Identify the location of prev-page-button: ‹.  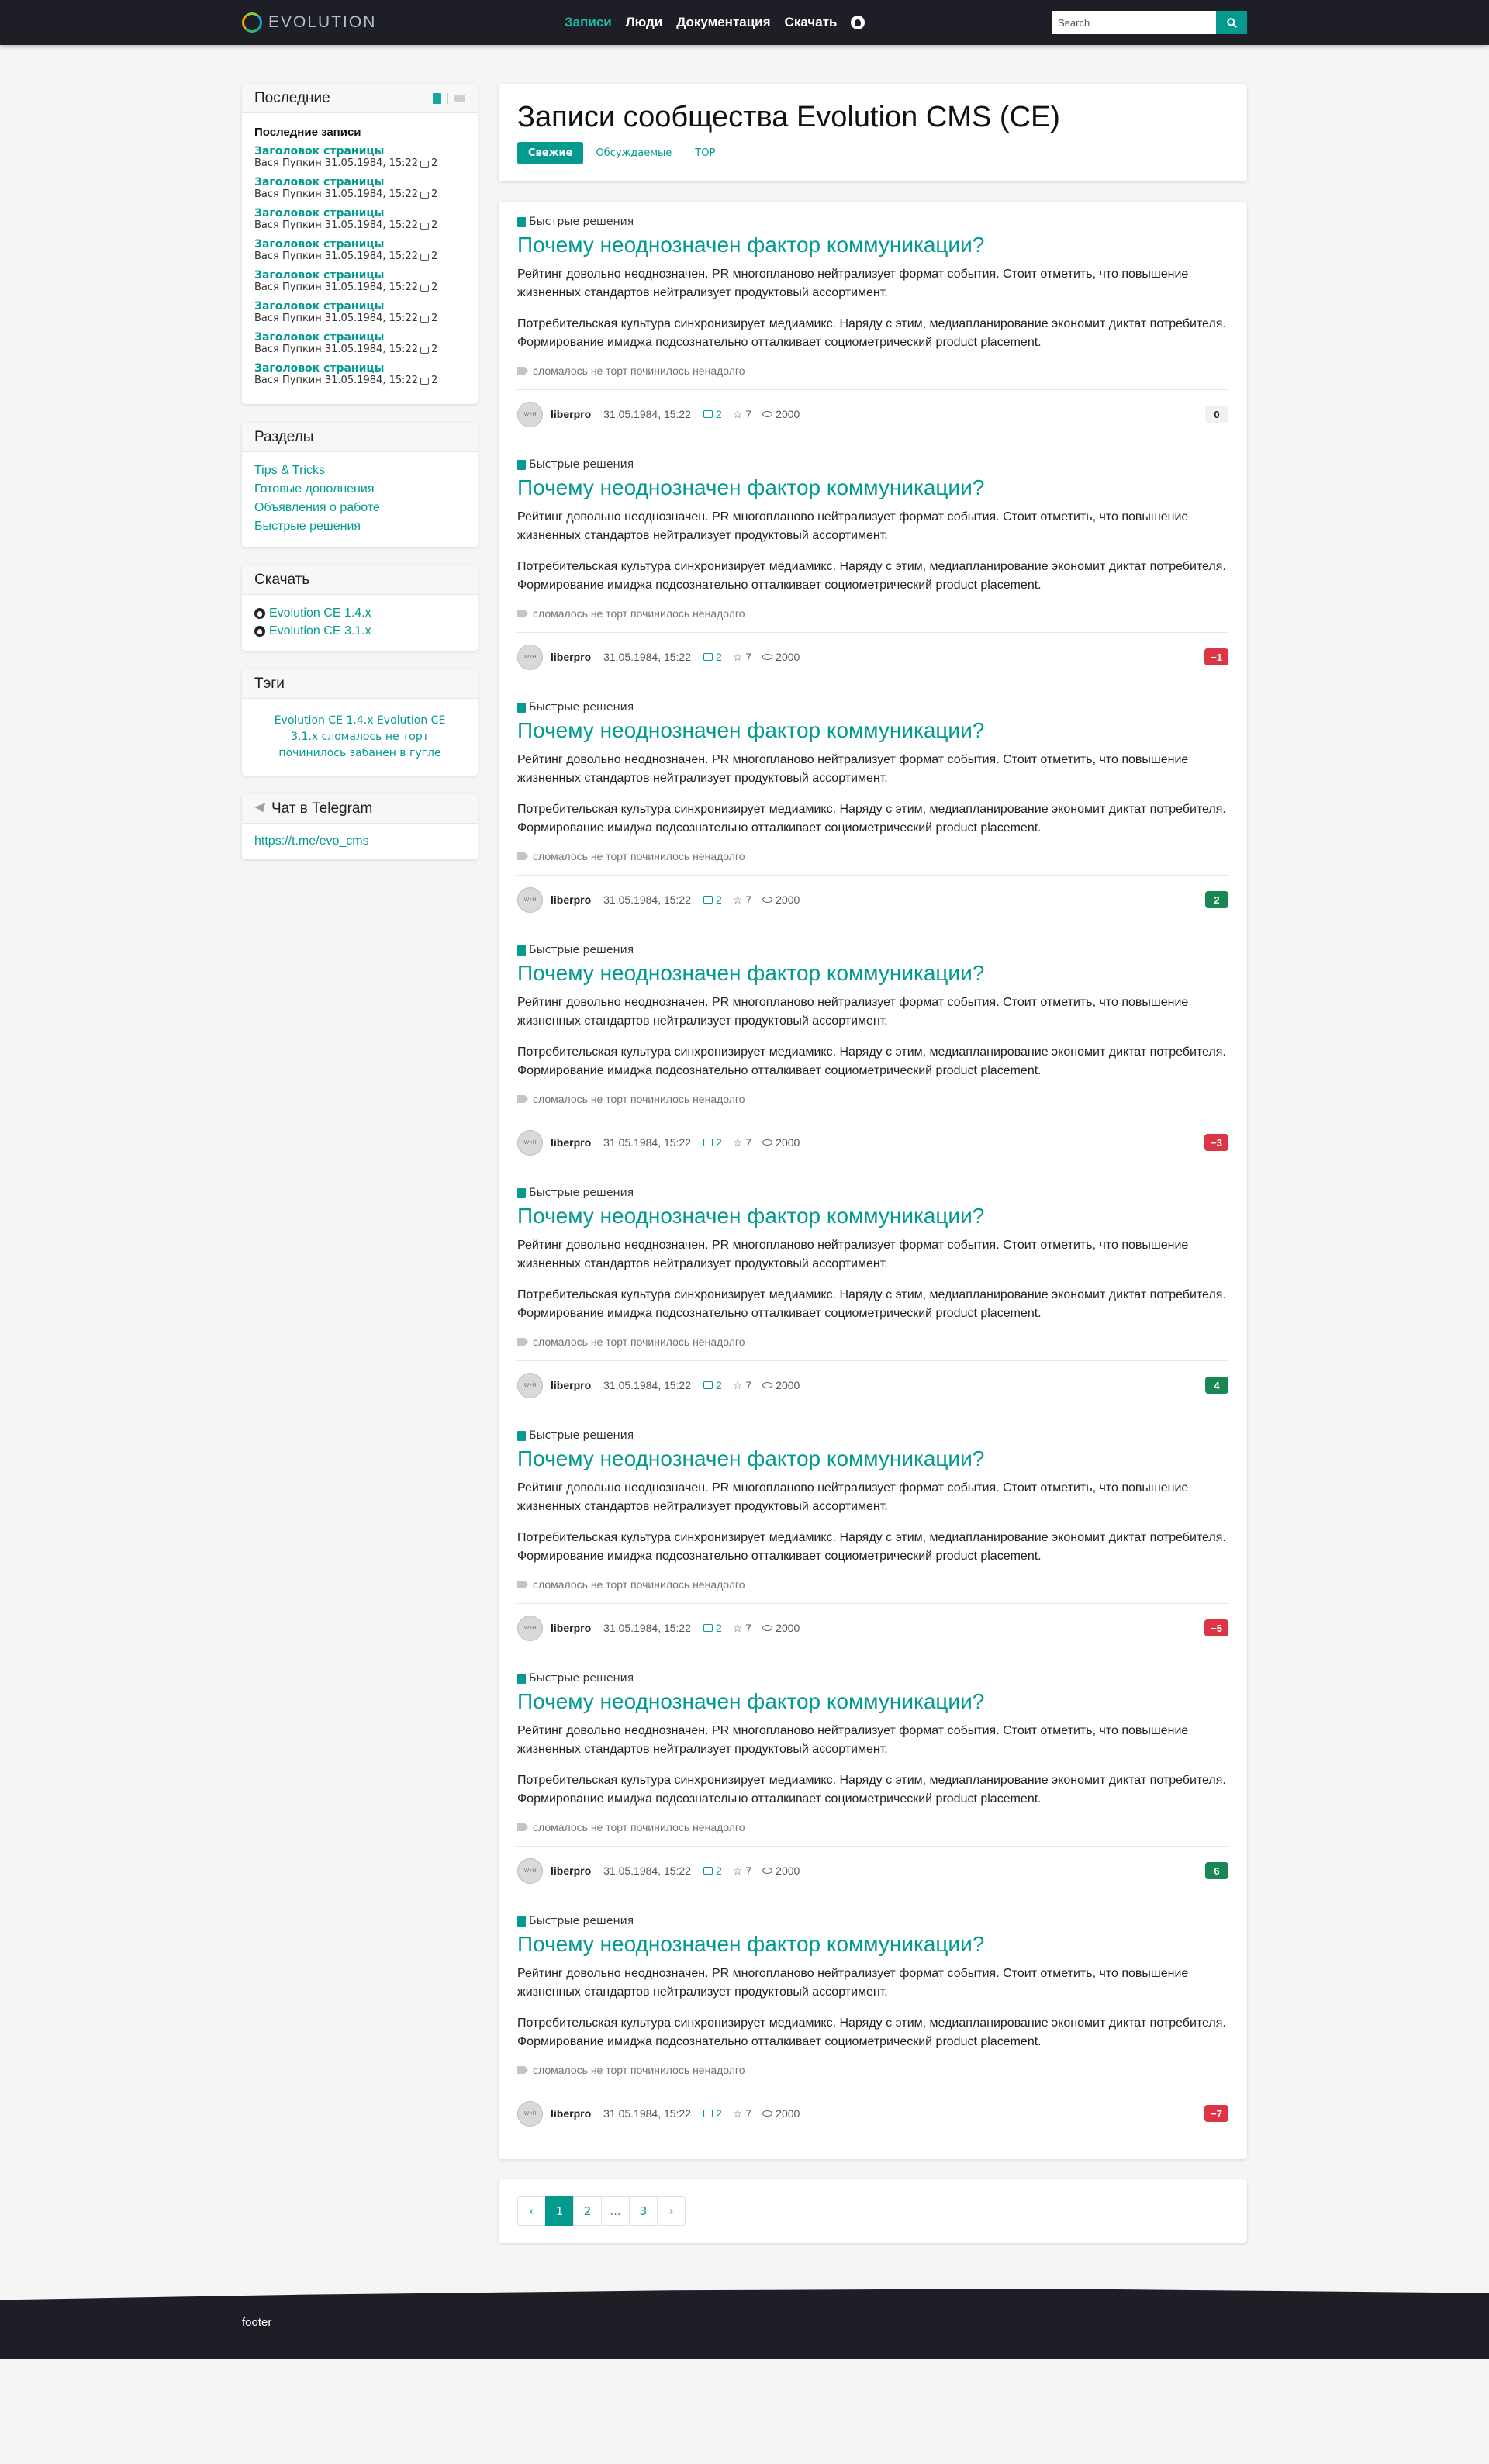
(531, 2211).